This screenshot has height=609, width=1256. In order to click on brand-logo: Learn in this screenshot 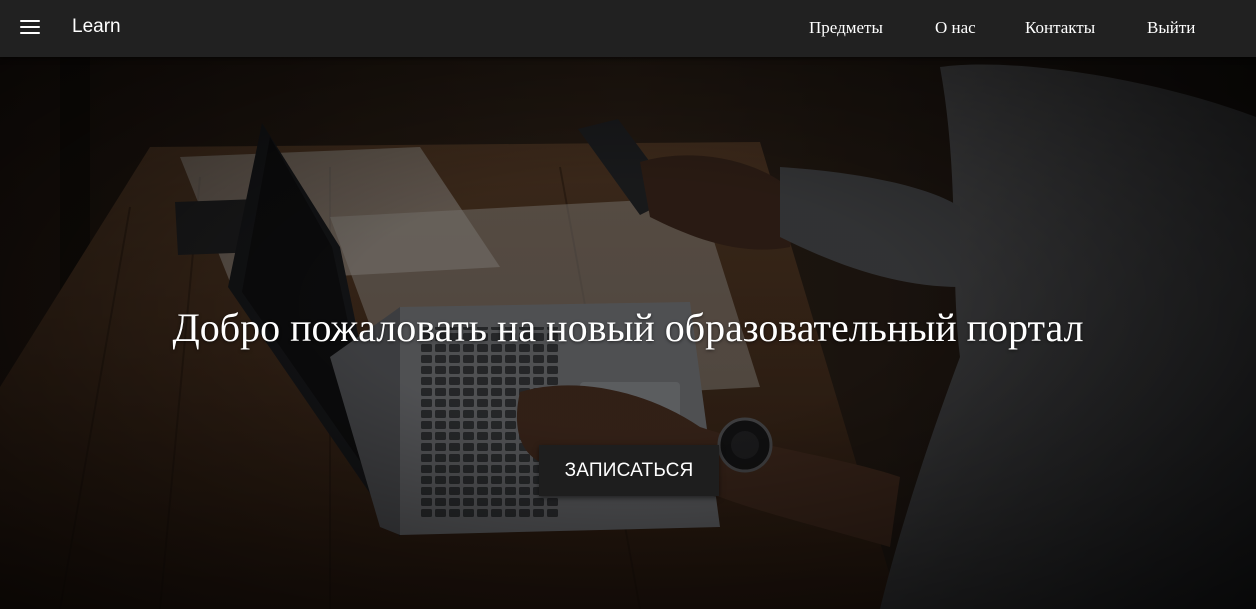, I will do `click(96, 27)`.